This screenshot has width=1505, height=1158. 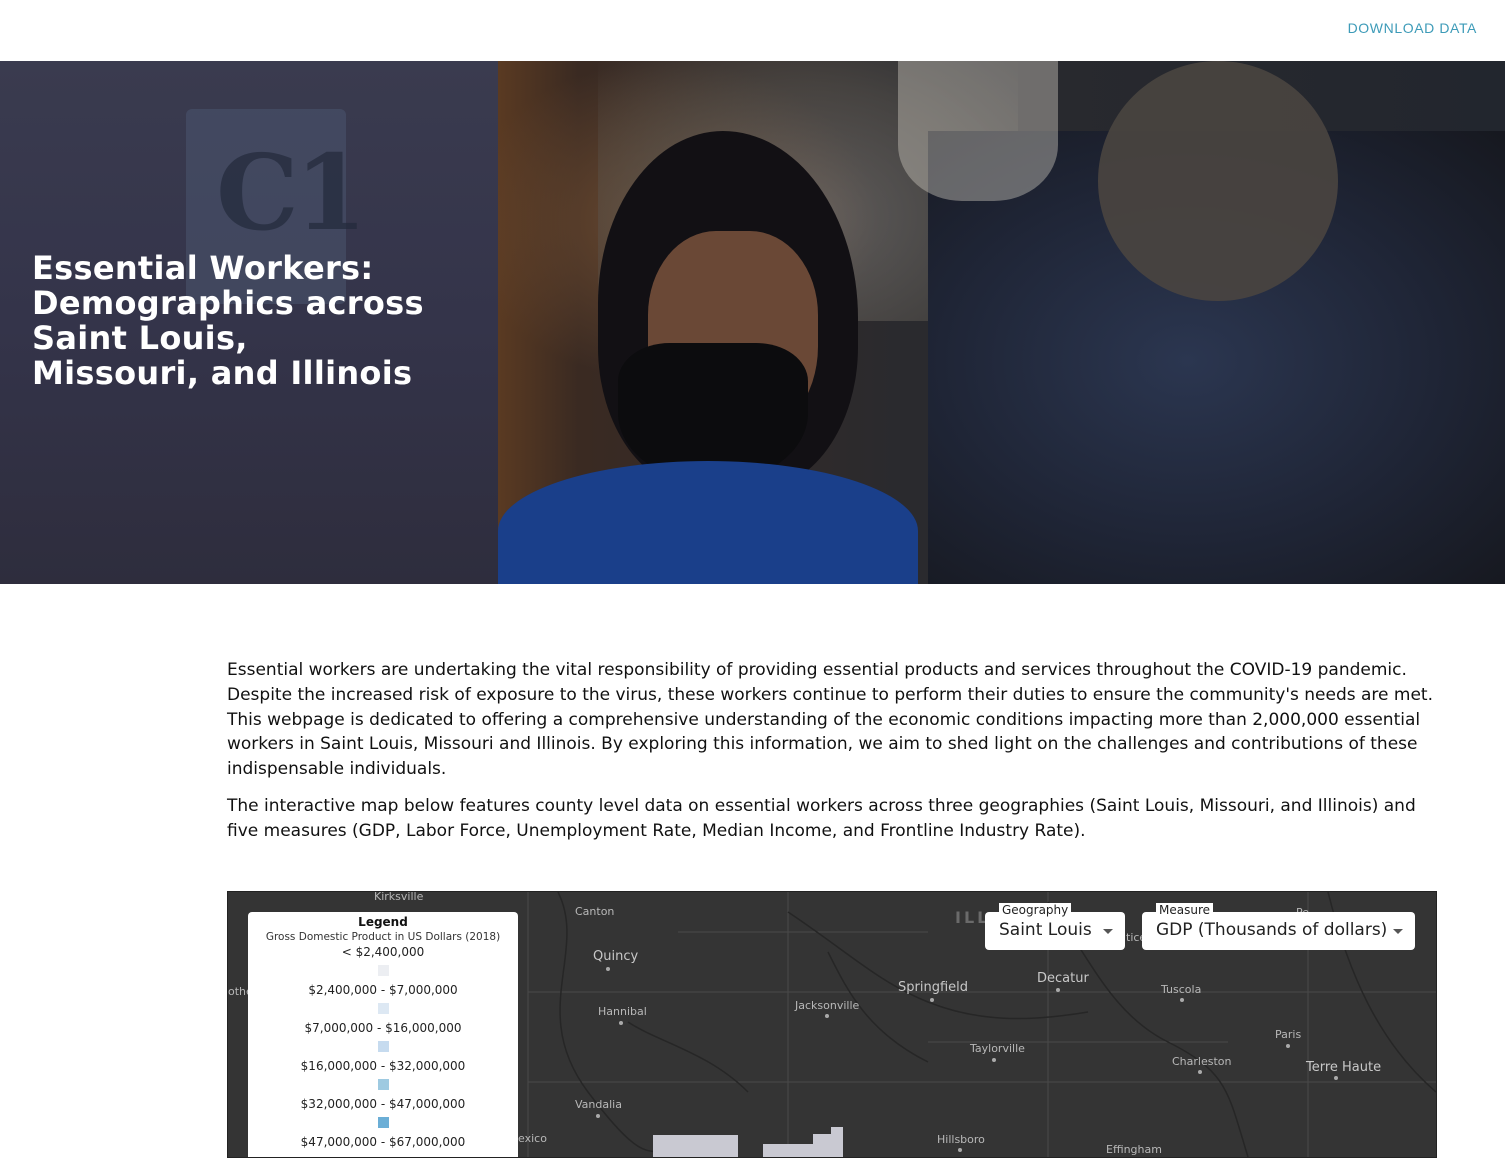 I want to click on measure-select: Measure GDP (Thousands of dollars), so click(x=1278, y=926).